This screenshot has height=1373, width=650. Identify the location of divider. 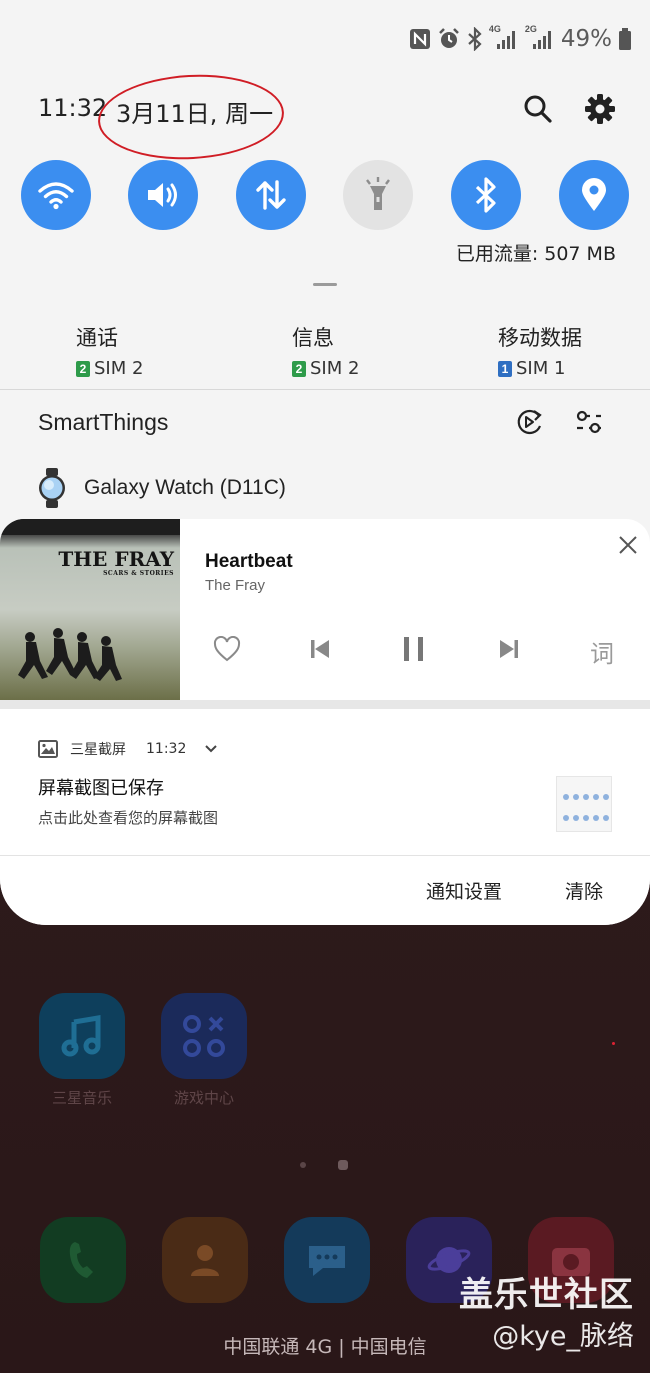
(325, 389).